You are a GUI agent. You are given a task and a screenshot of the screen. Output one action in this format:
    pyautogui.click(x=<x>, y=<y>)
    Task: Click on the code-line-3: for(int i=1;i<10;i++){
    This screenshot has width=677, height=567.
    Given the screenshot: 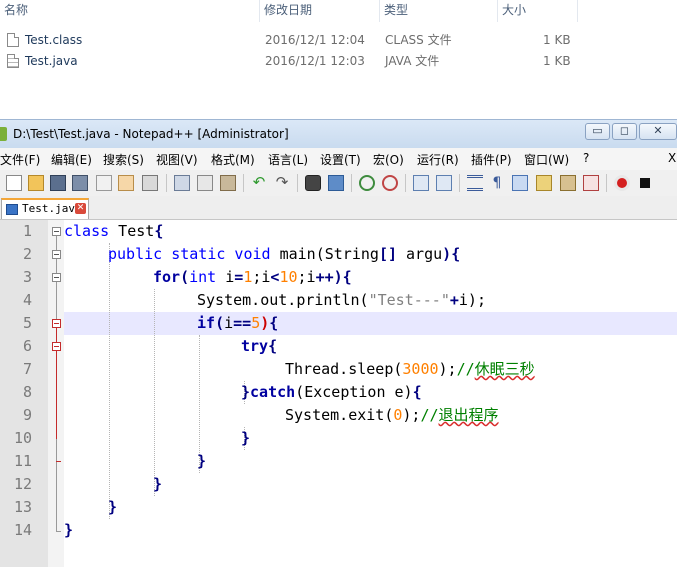 What is the action you would take?
    pyautogui.click(x=252, y=277)
    